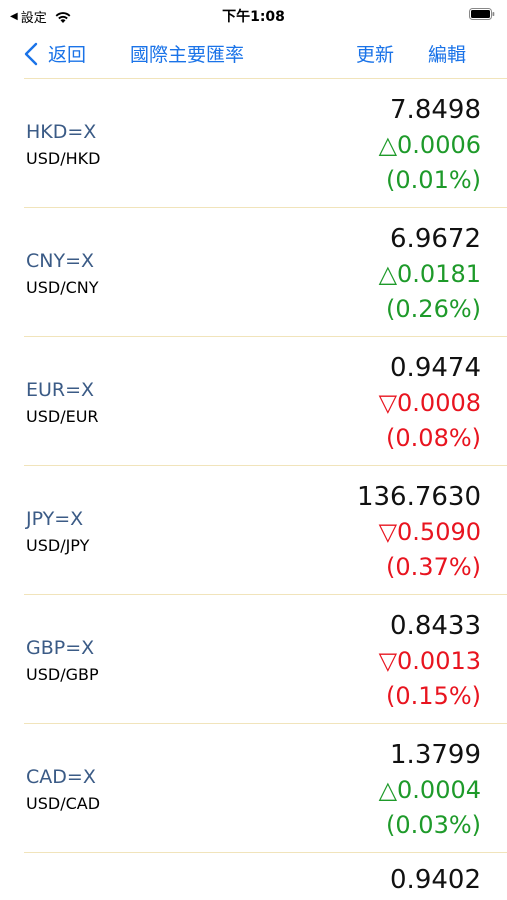  Describe the element at coordinates (429, 145) in the screenshot. I see `rate-change: △0.0006` at that location.